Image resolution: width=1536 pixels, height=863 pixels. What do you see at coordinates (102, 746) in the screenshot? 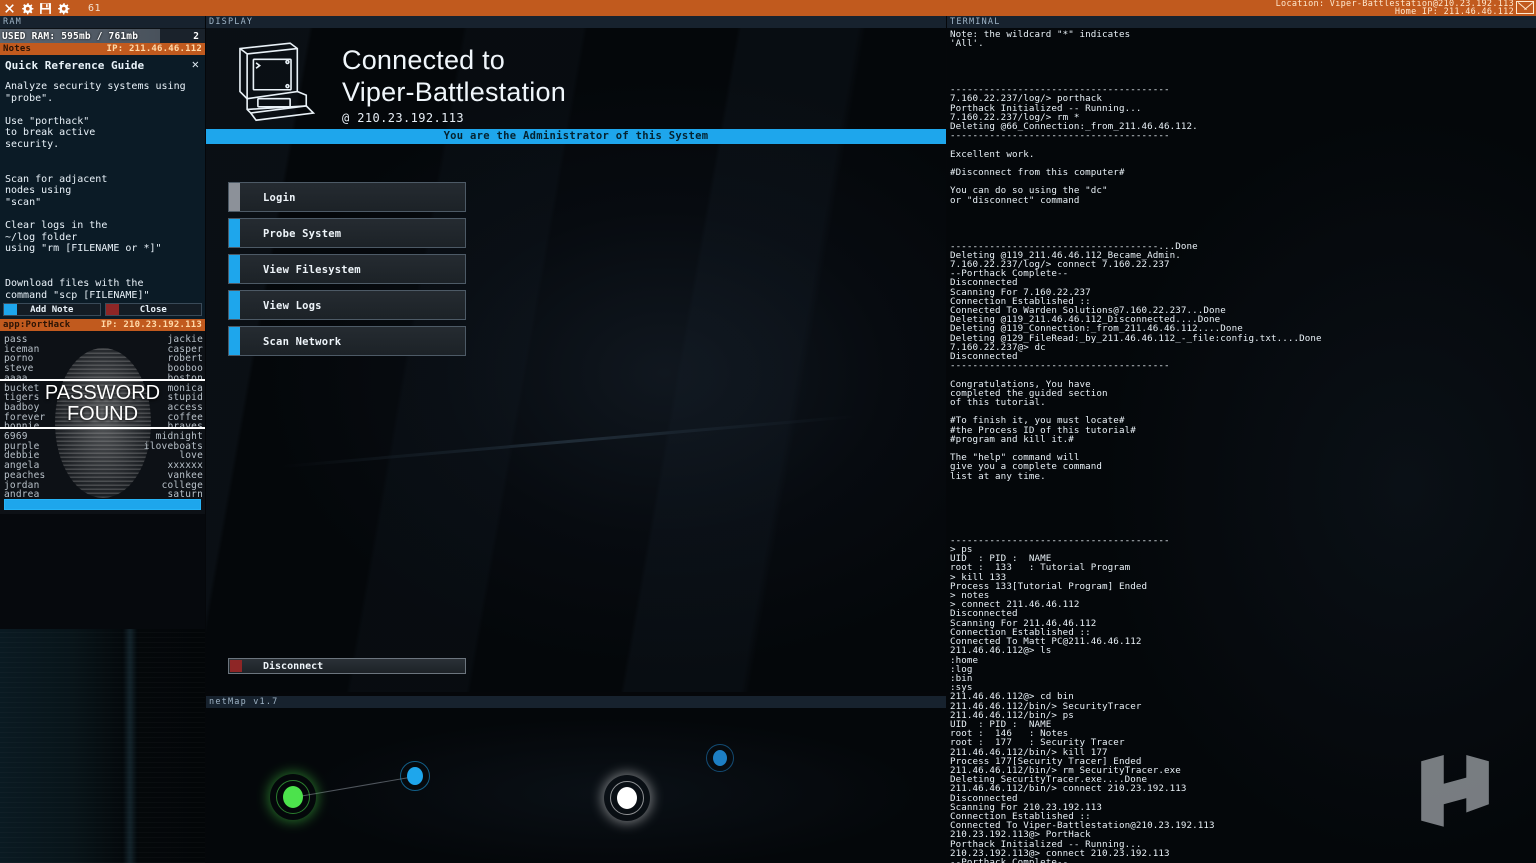
I see `ambient-background-image` at bounding box center [102, 746].